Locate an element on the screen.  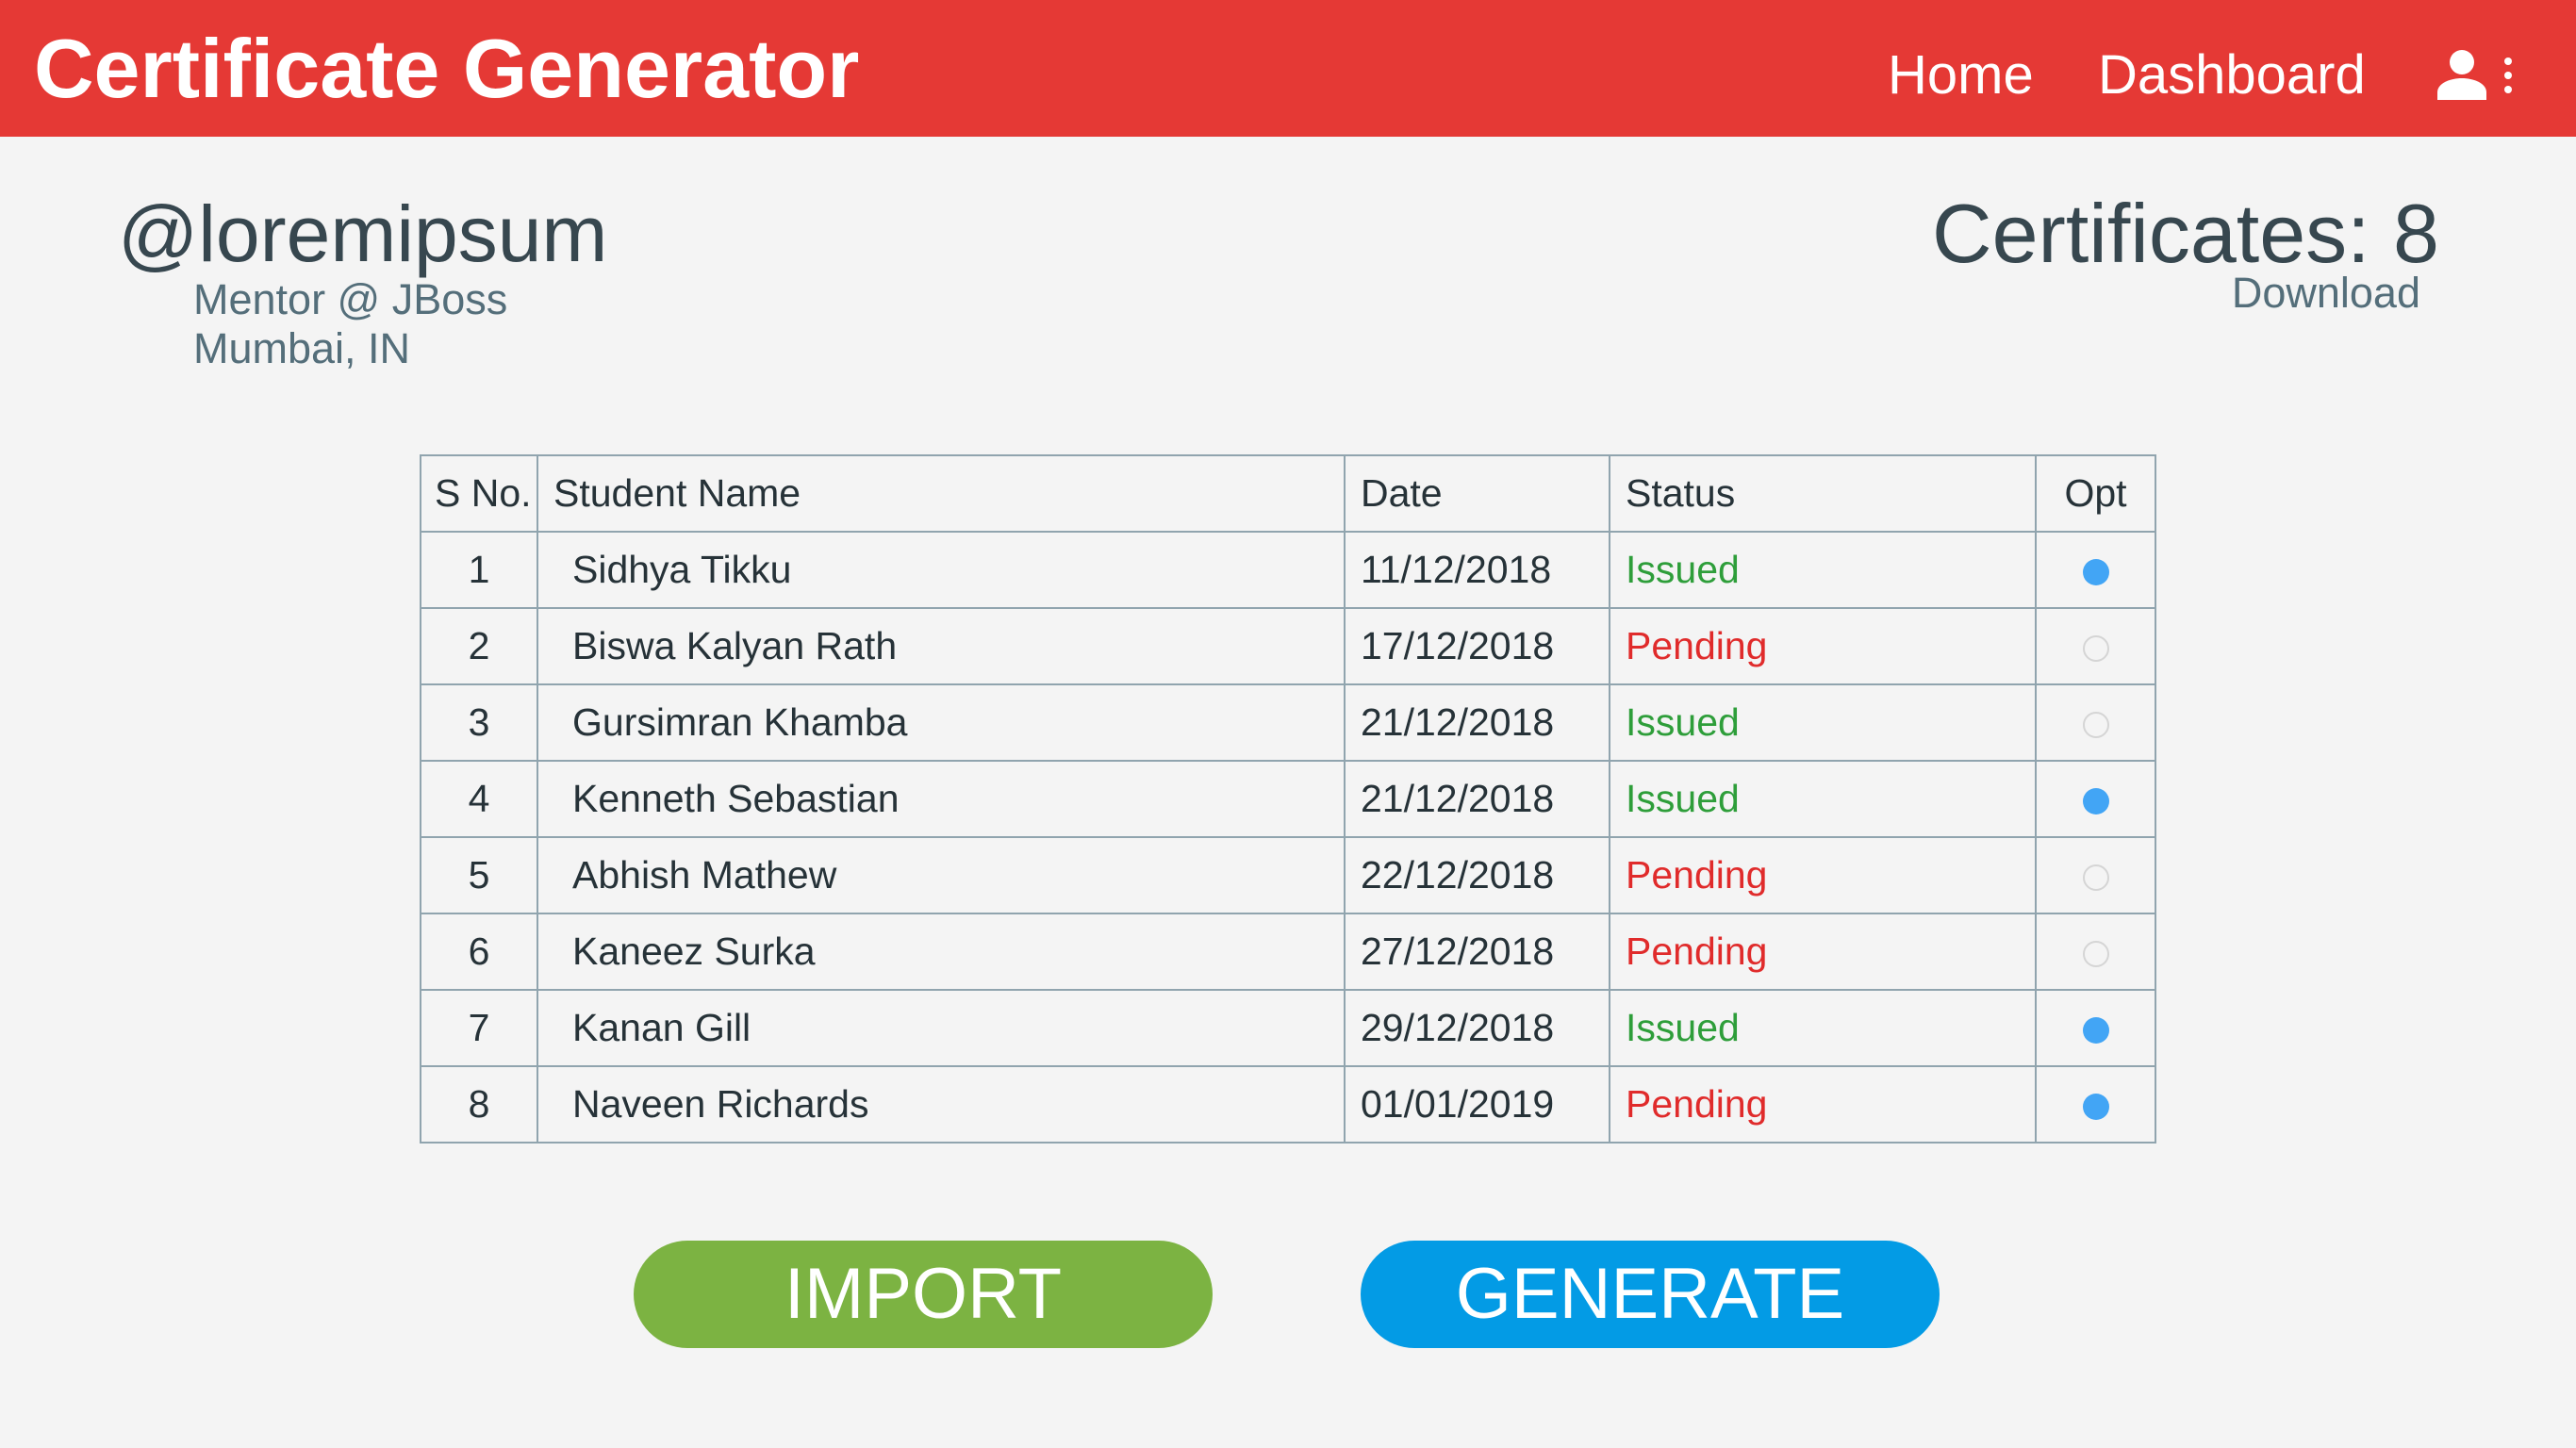
profile-location: Mumbai, IN is located at coordinates (302, 348).